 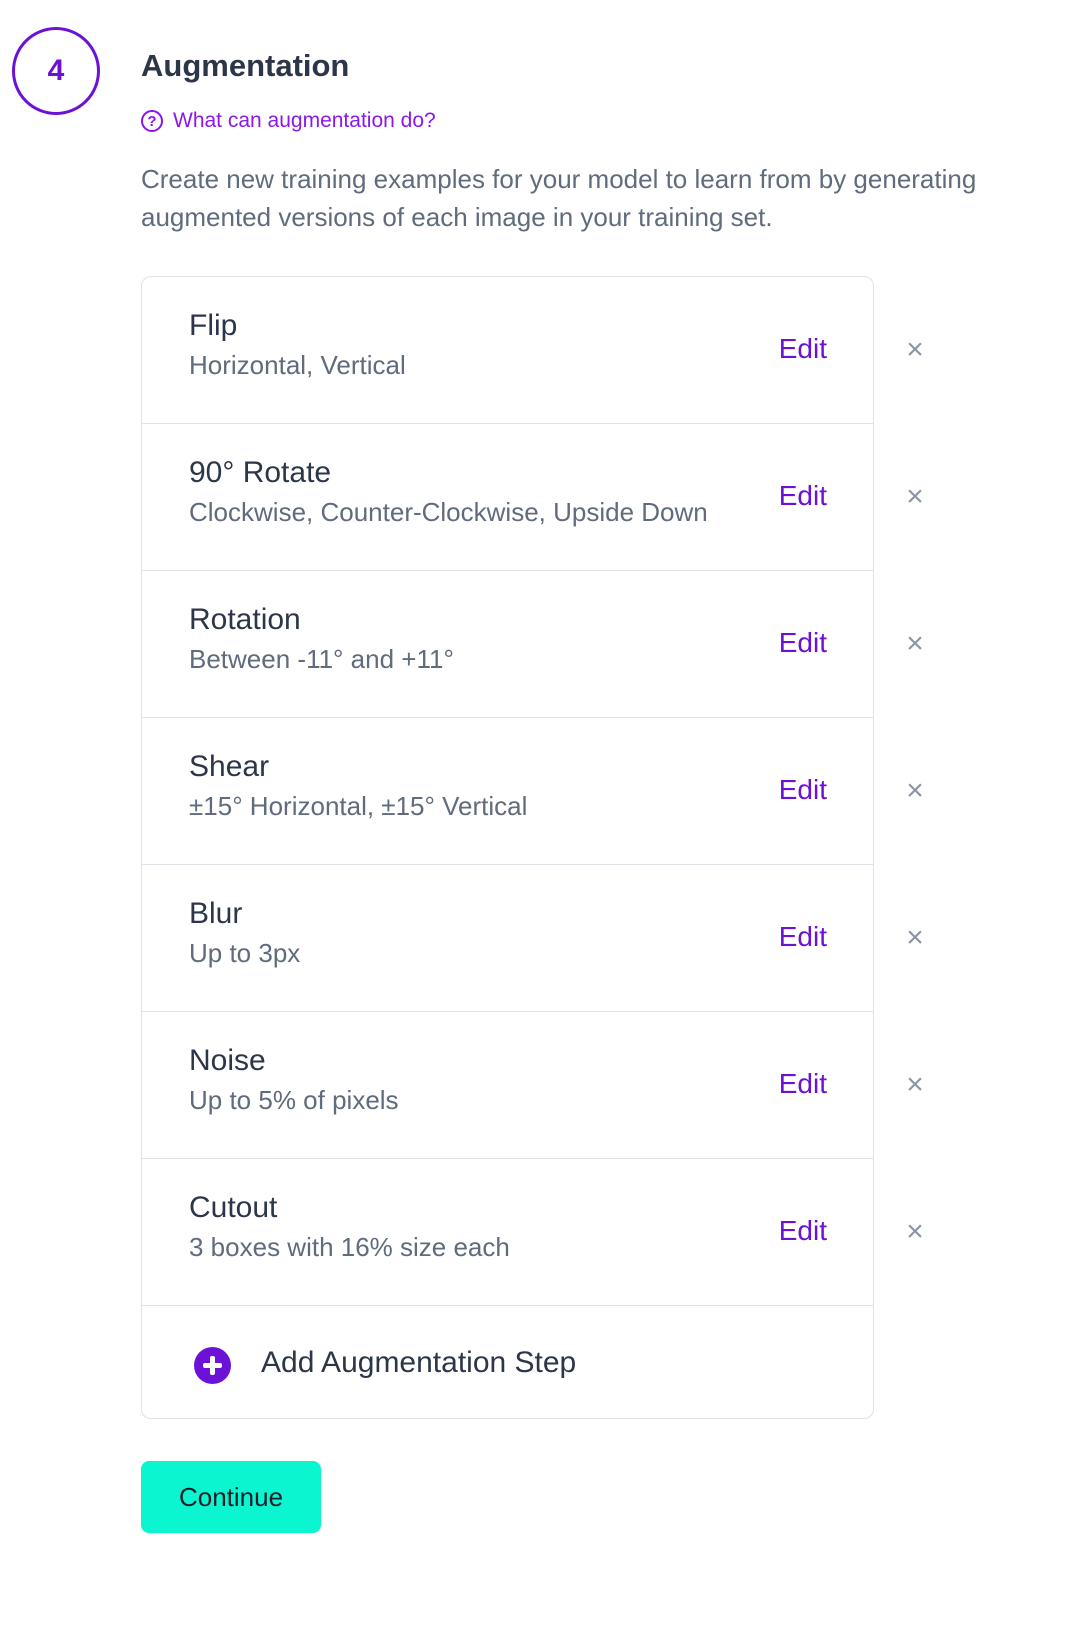 I want to click on augmentation-name: Blur, so click(x=216, y=913).